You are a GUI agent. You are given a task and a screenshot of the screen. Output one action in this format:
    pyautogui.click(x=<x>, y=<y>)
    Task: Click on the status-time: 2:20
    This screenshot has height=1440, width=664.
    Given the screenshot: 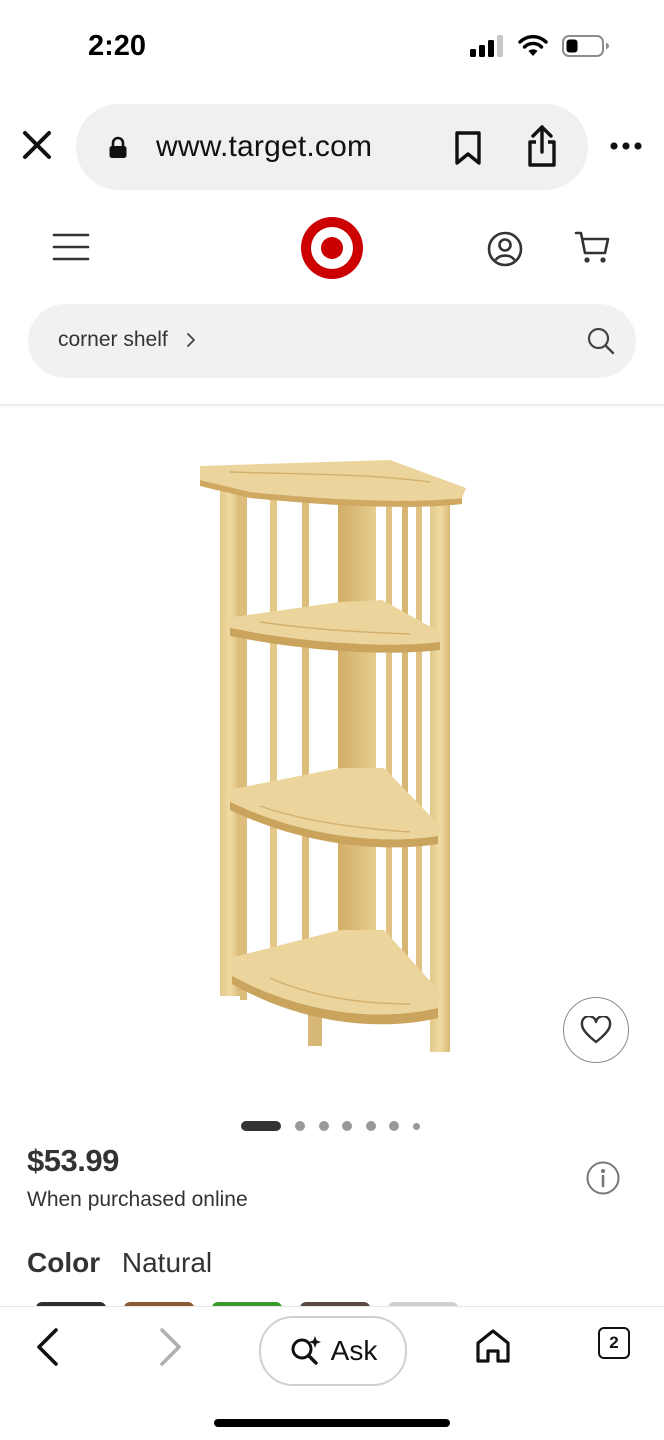 What is the action you would take?
    pyautogui.click(x=117, y=46)
    